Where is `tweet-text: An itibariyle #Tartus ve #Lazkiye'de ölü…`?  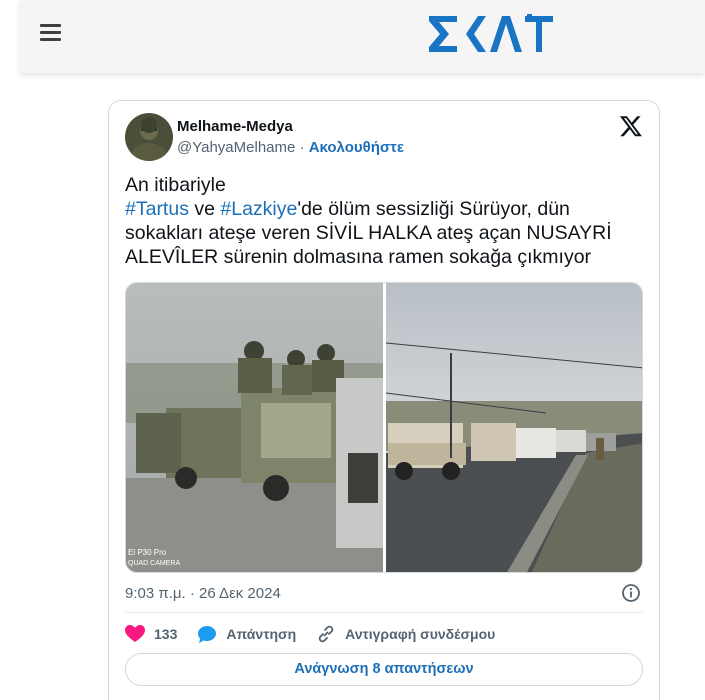
tweet-text: An itibariyle #Tartus ve #Lazkiye'de ölü… is located at coordinates (377, 221).